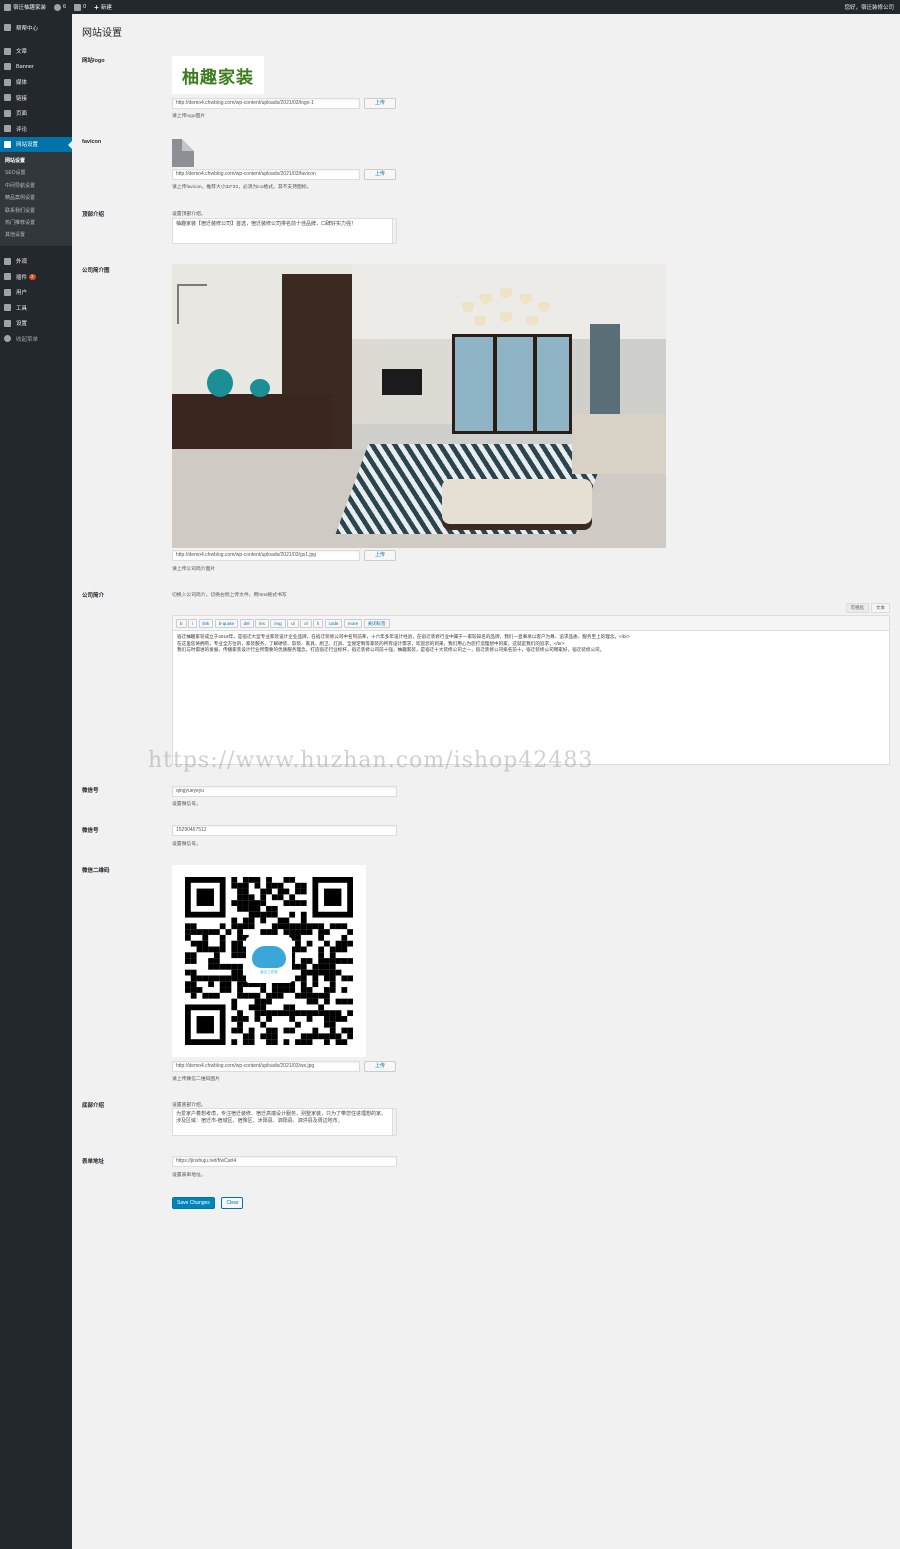 The image size is (900, 1549). Describe the element at coordinates (22, 324) in the screenshot. I see `menu-label: 设置` at that location.